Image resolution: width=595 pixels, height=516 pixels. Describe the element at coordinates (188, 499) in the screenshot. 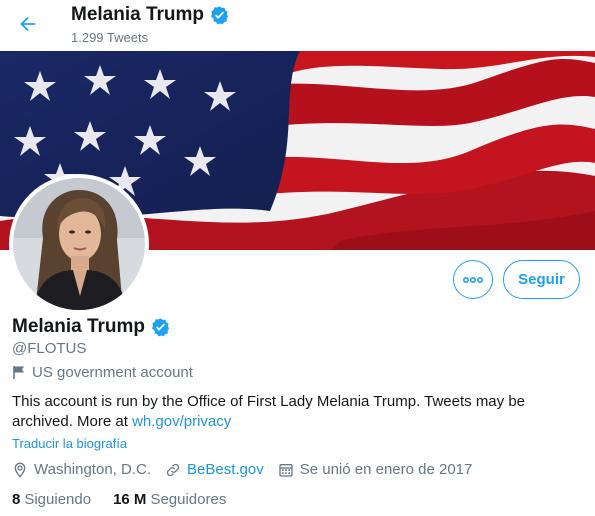

I see `followers-label: Seguidores` at that location.